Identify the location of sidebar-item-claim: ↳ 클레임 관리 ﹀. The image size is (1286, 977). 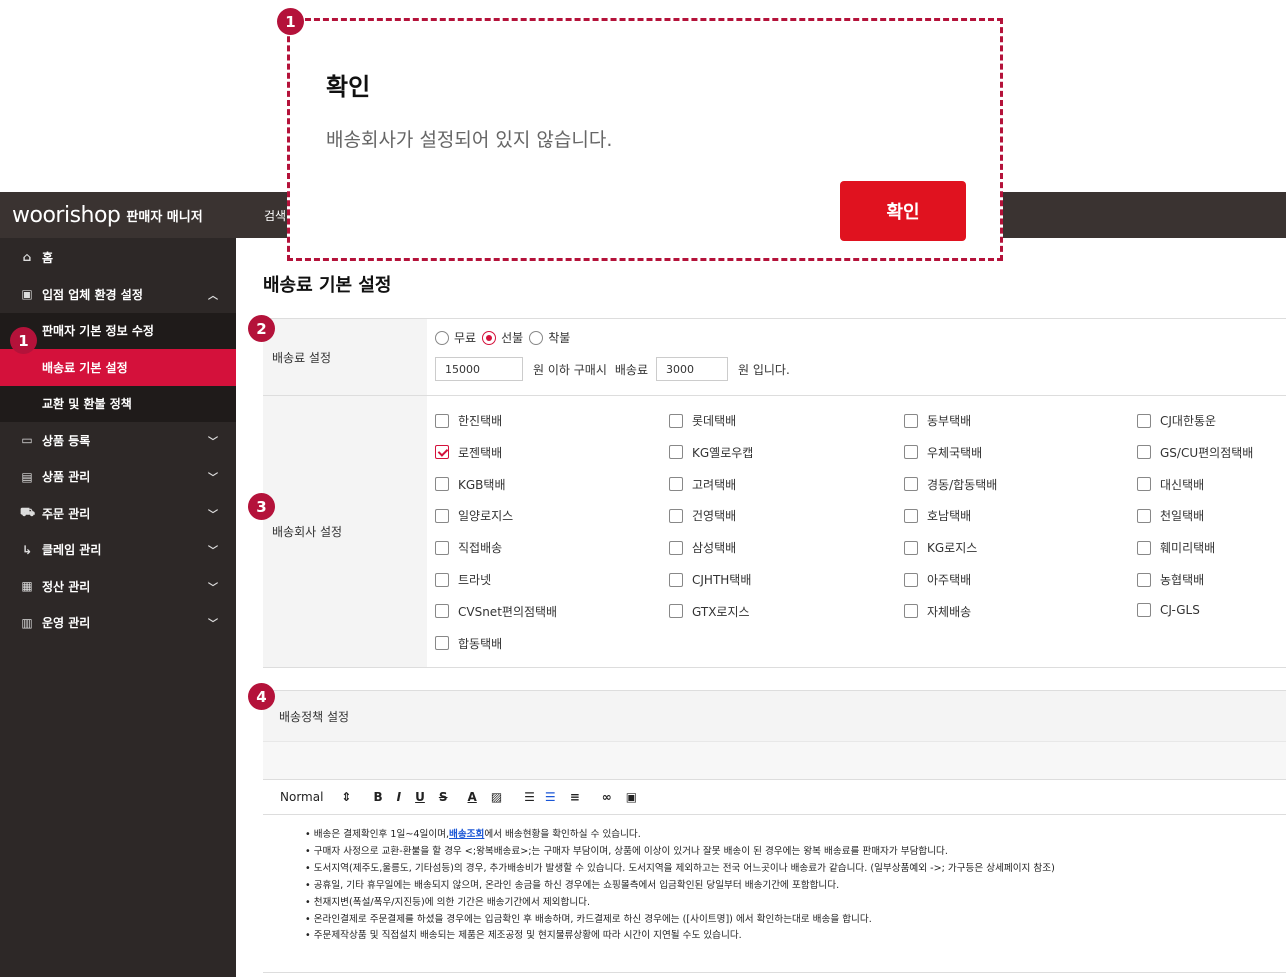
(118, 550).